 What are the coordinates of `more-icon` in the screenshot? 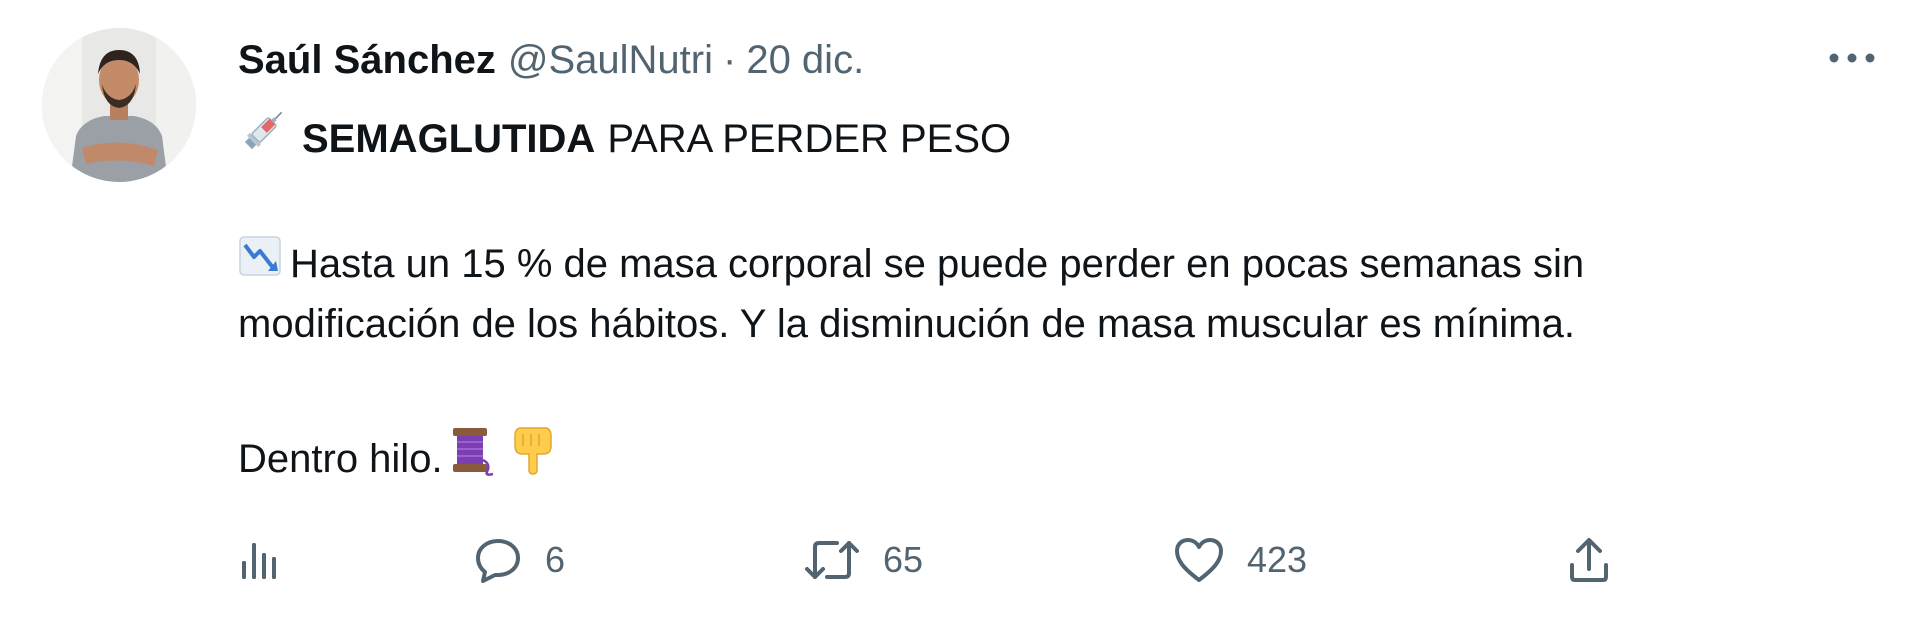 It's located at (1852, 60).